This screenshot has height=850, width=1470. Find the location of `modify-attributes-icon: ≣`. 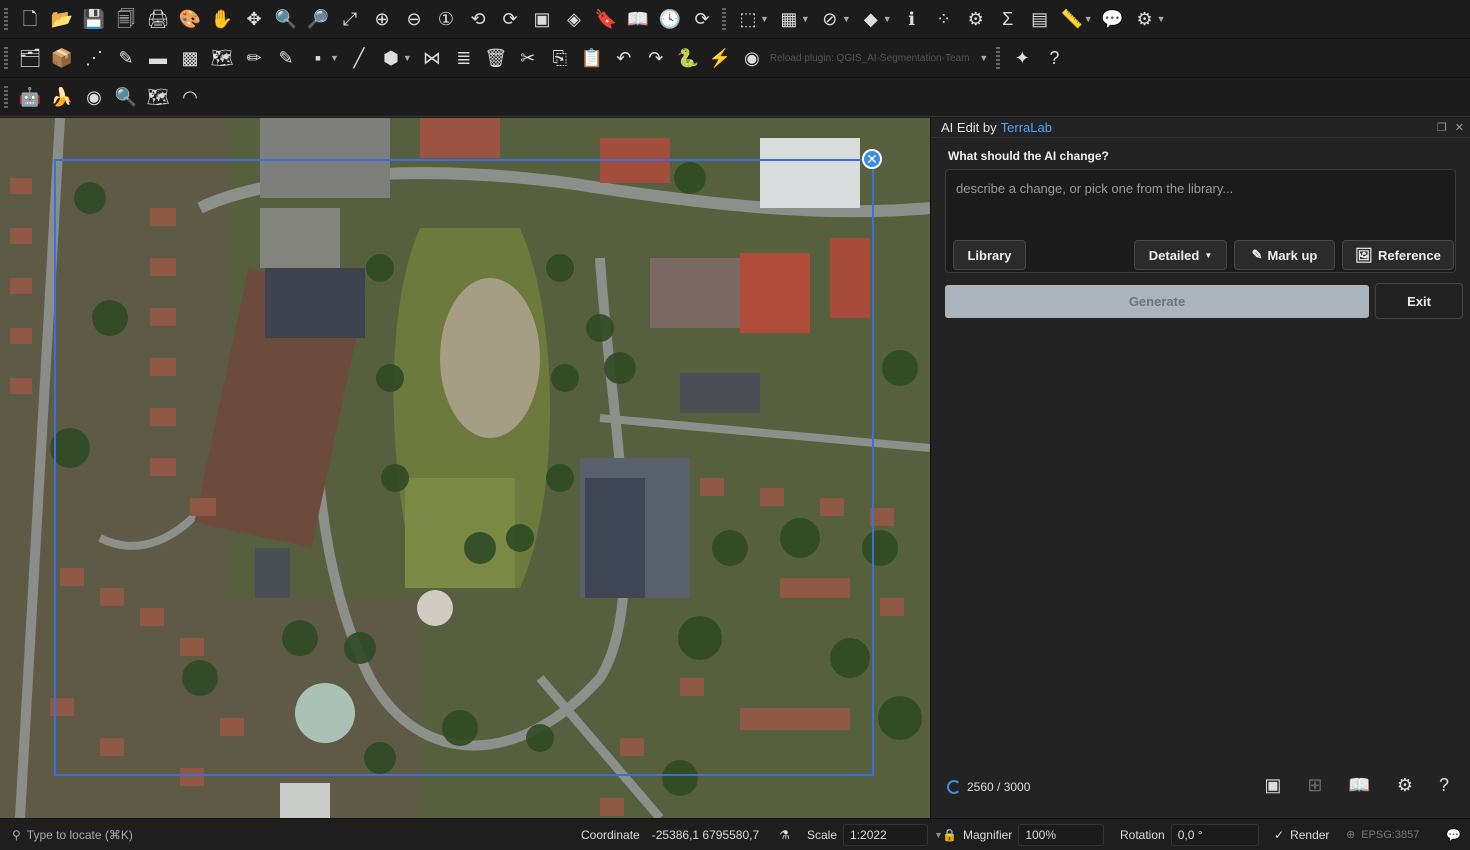

modify-attributes-icon: ≣ is located at coordinates (464, 58).